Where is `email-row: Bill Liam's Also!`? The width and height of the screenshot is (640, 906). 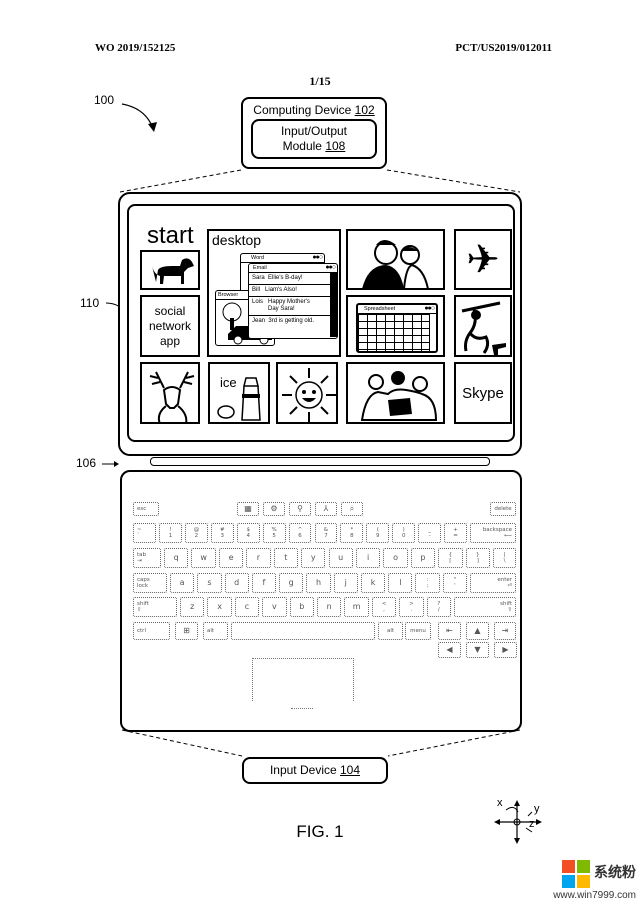 email-row: Bill Liam's Also! is located at coordinates (290, 291).